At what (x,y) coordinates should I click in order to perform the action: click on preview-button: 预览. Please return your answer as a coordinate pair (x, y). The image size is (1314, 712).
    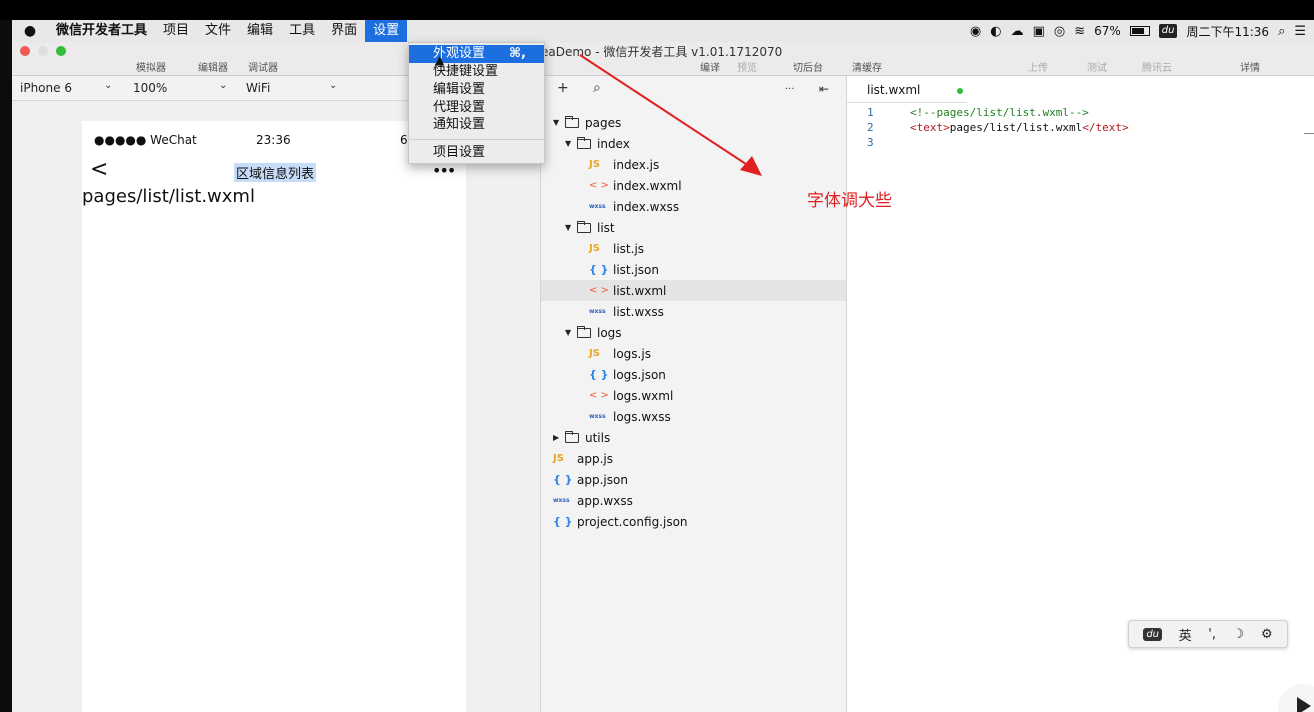
    Looking at the image, I should click on (747, 66).